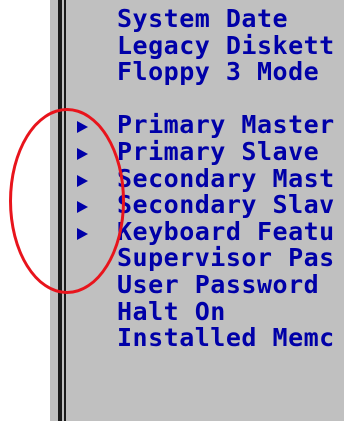 This screenshot has width=344, height=421. What do you see at coordinates (226, 125) in the screenshot?
I see `menu-item-label: Primary Master` at bounding box center [226, 125].